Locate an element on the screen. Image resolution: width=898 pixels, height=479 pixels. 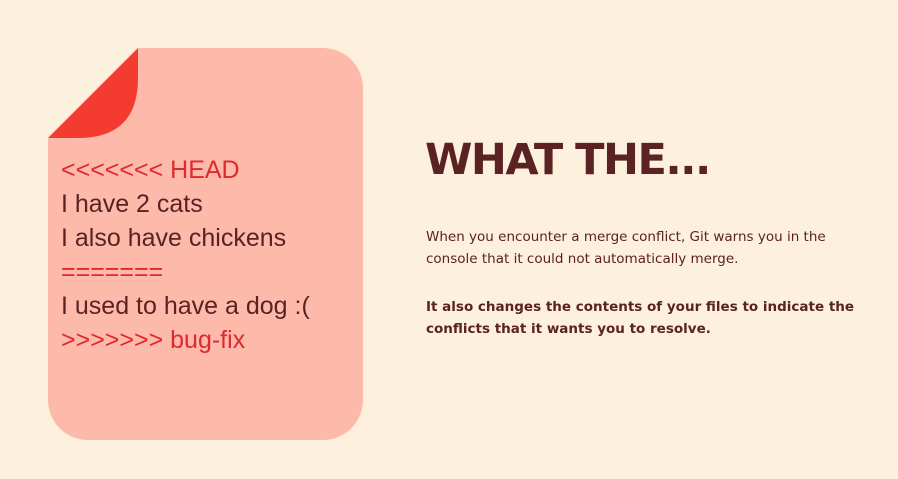
code-line-incoming: I used to have a dog :( is located at coordinates (185, 306).